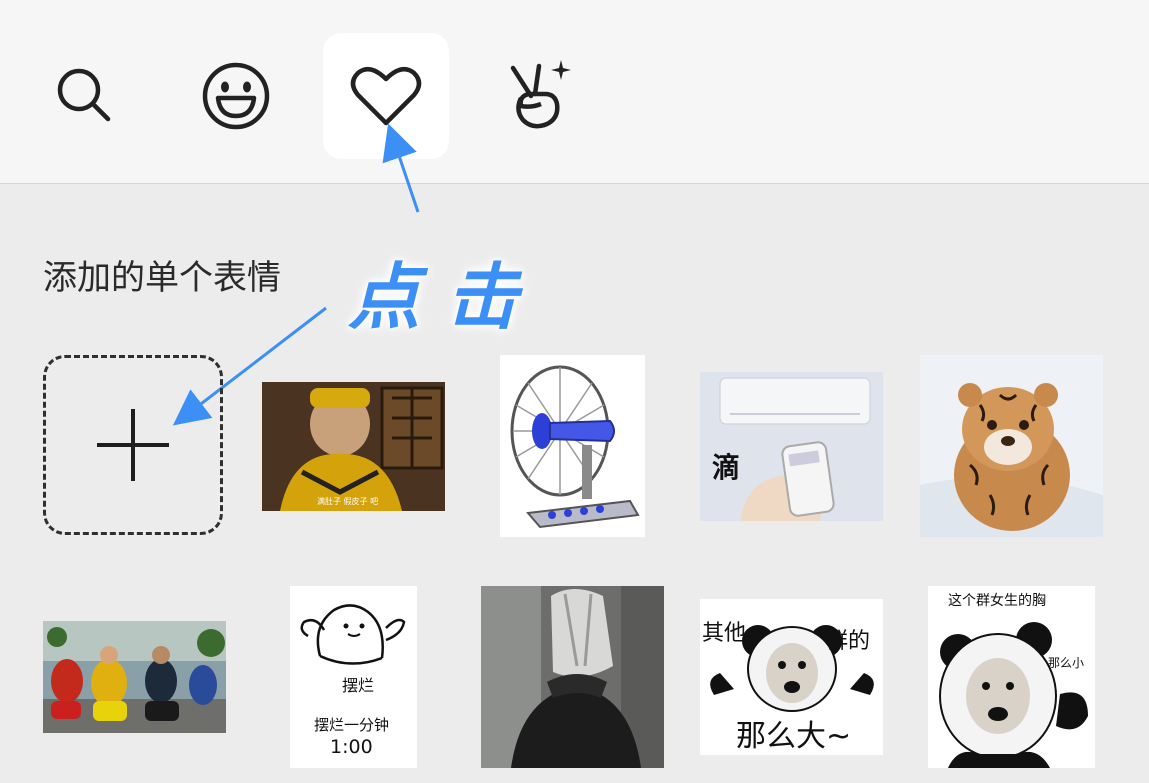  I want to click on sticker-caption-left: 其他, so click(724, 633).